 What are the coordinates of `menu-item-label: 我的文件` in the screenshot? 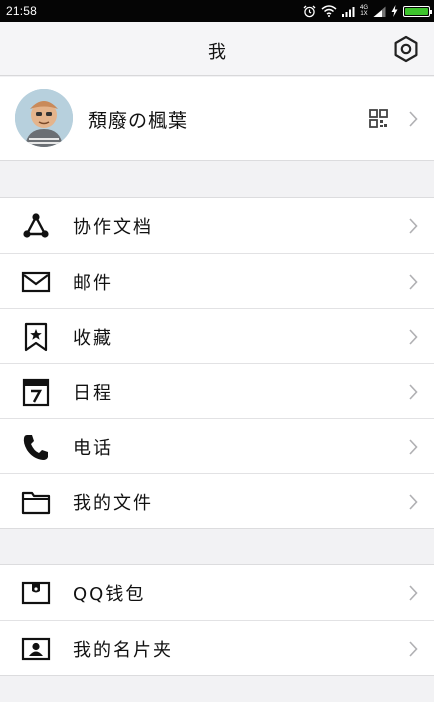 It's located at (113, 503).